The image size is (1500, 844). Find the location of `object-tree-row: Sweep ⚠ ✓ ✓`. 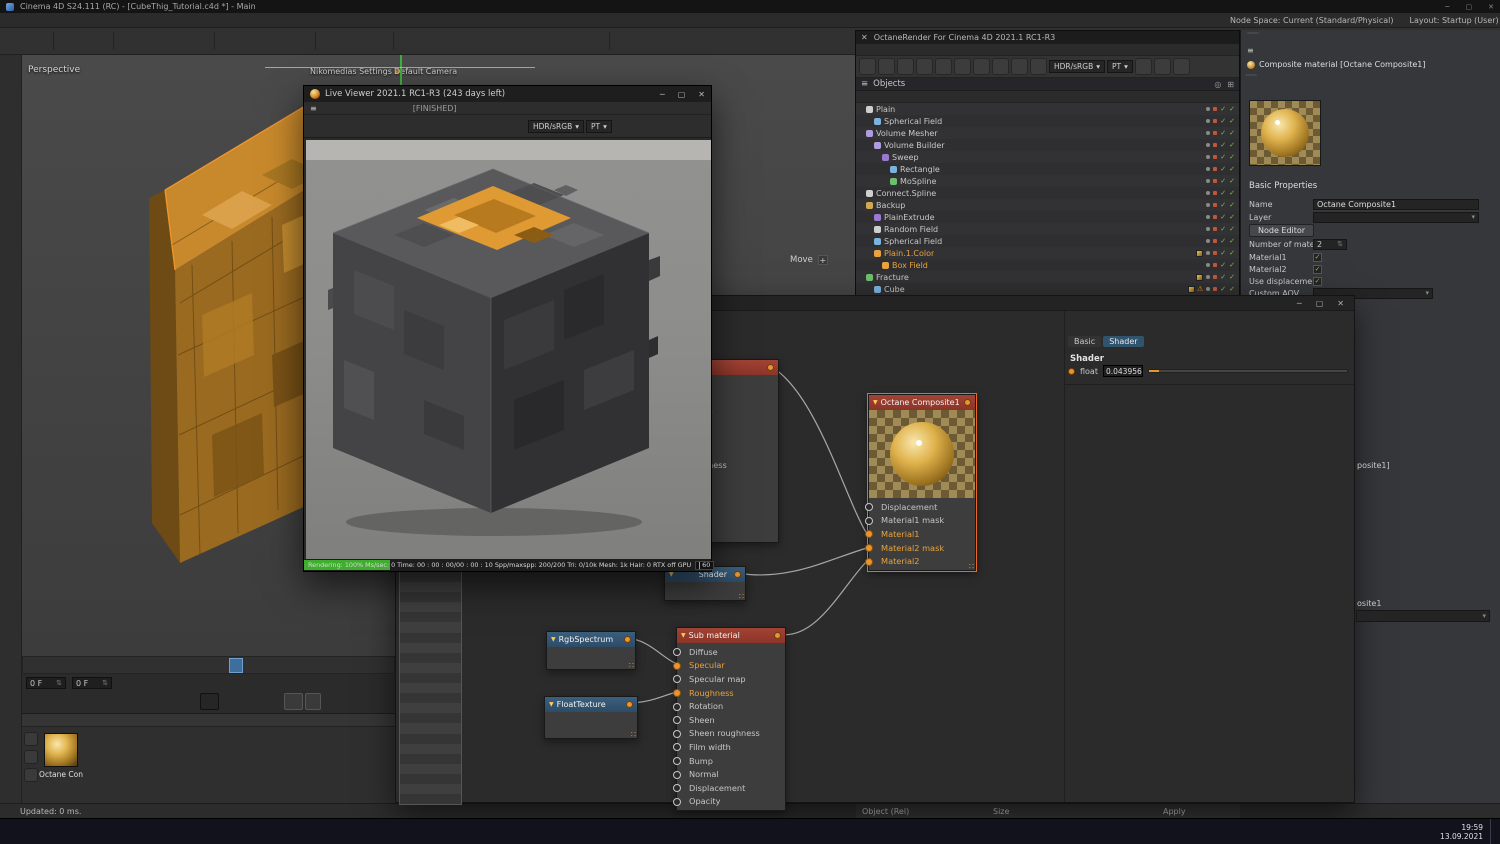

object-tree-row: Sweep ⚠ ✓ ✓ is located at coordinates (1047, 157).